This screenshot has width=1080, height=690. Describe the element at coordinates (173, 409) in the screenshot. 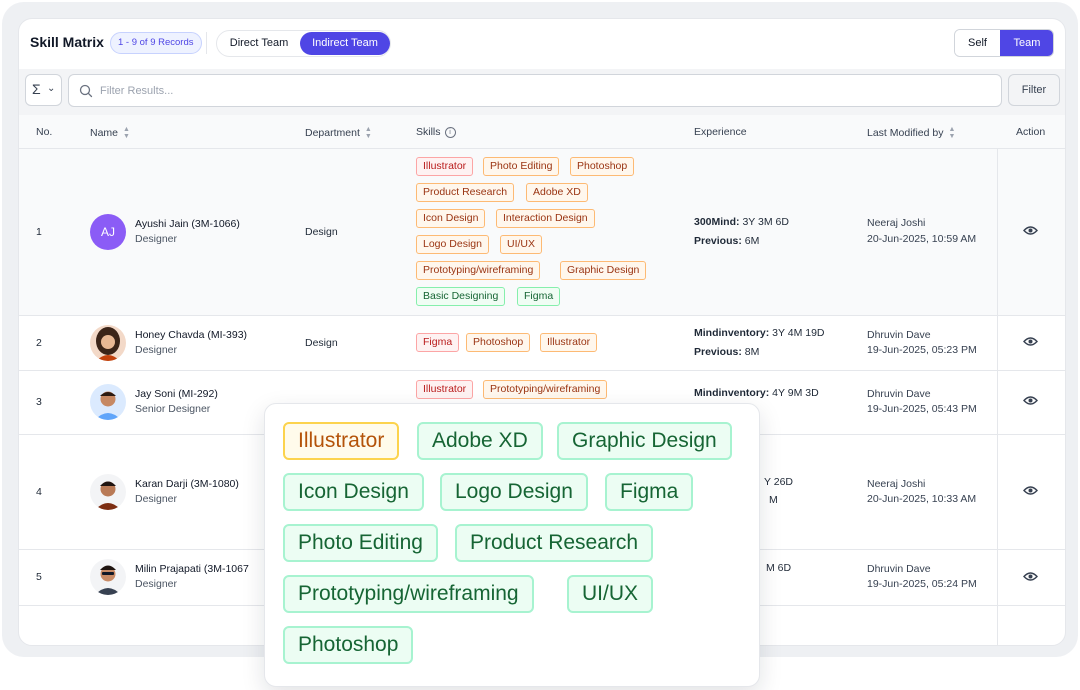

I see `employee-role: Senior Designer` at that location.